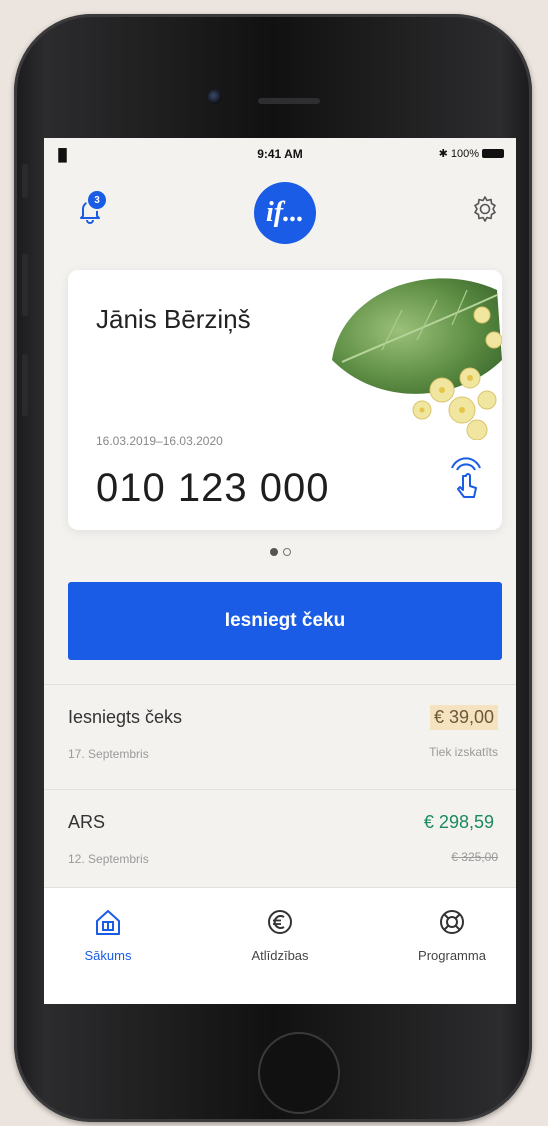  Describe the element at coordinates (173, 319) in the screenshot. I see `card-holder-name: Jānis Bērziņš` at that location.